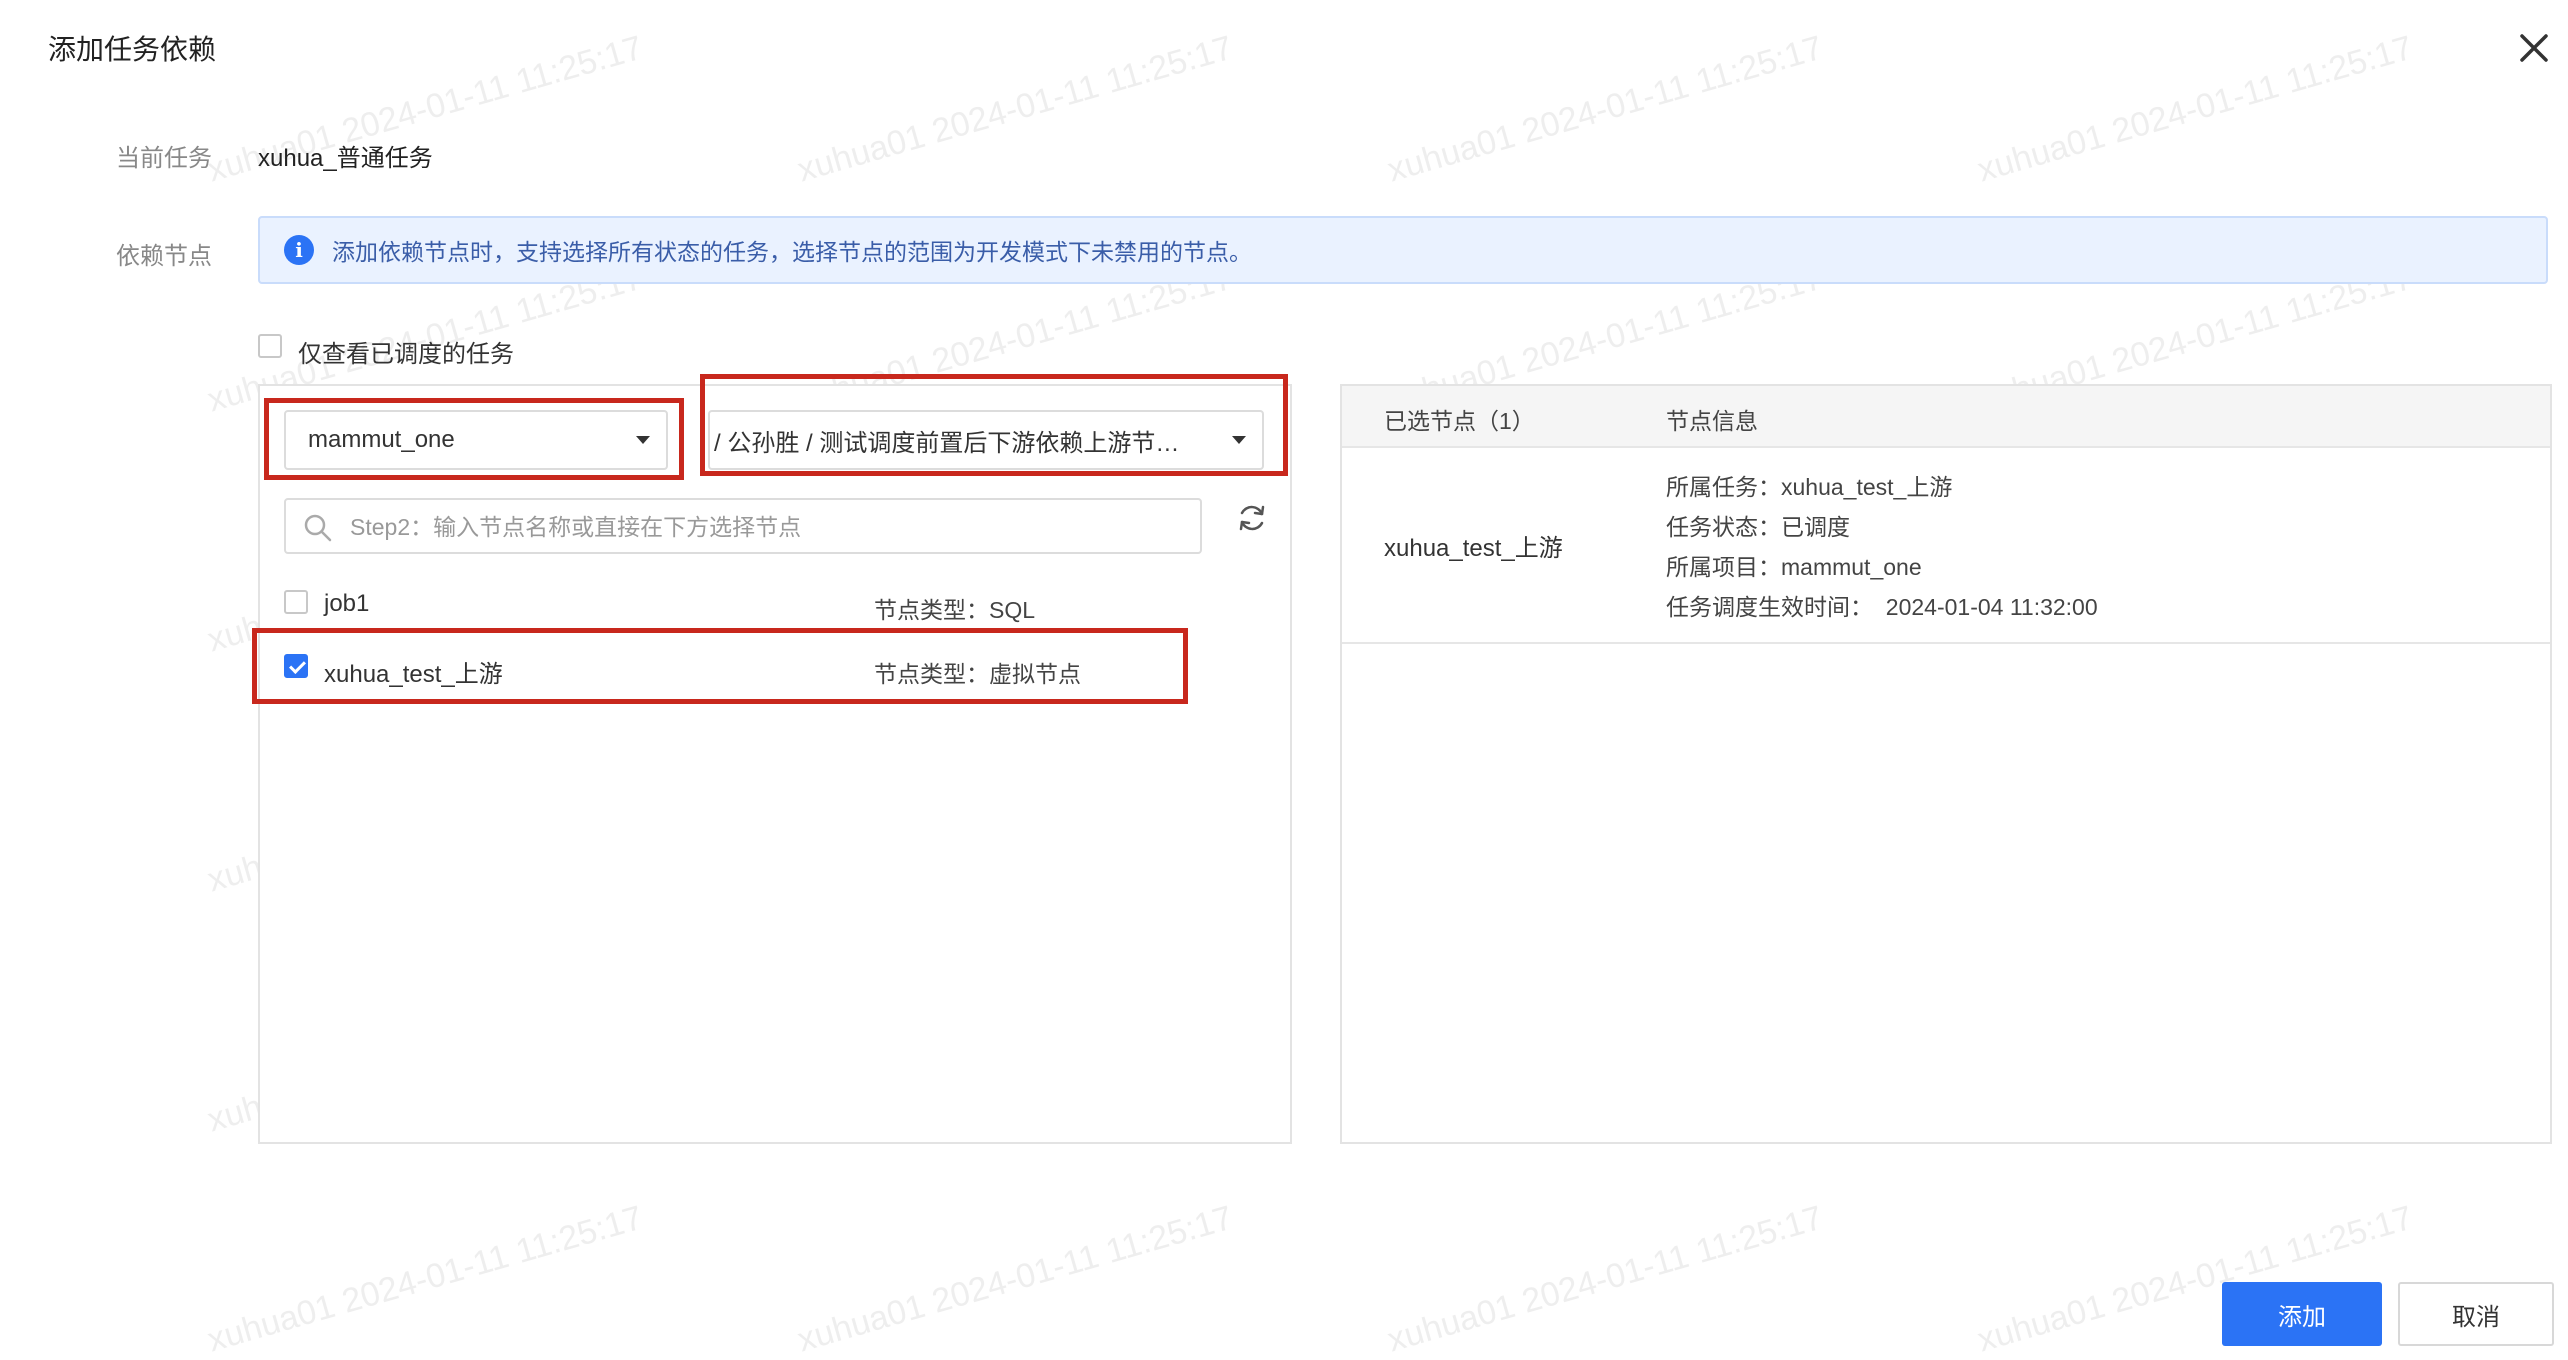  Describe the element at coordinates (1809, 487) in the screenshot. I see `info-task: 所属任务：xuhua_test_上游` at that location.